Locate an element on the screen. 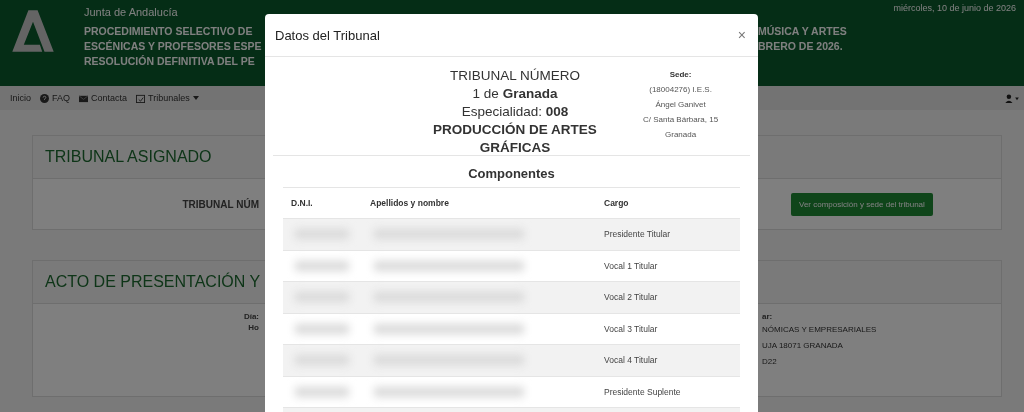  column-header: D.N.I. is located at coordinates (302, 203).